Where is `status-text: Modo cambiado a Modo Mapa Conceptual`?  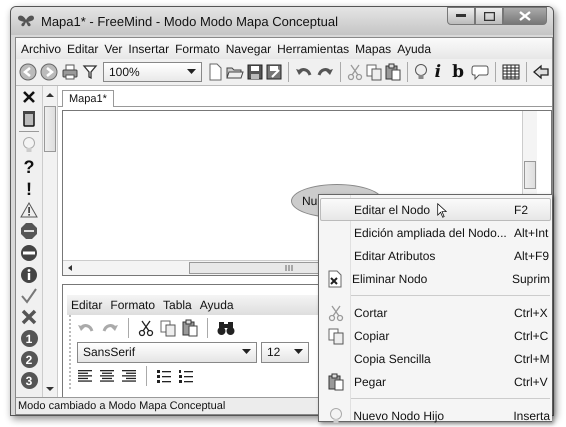 status-text: Modo cambiado a Modo Mapa Conceptual is located at coordinates (122, 406).